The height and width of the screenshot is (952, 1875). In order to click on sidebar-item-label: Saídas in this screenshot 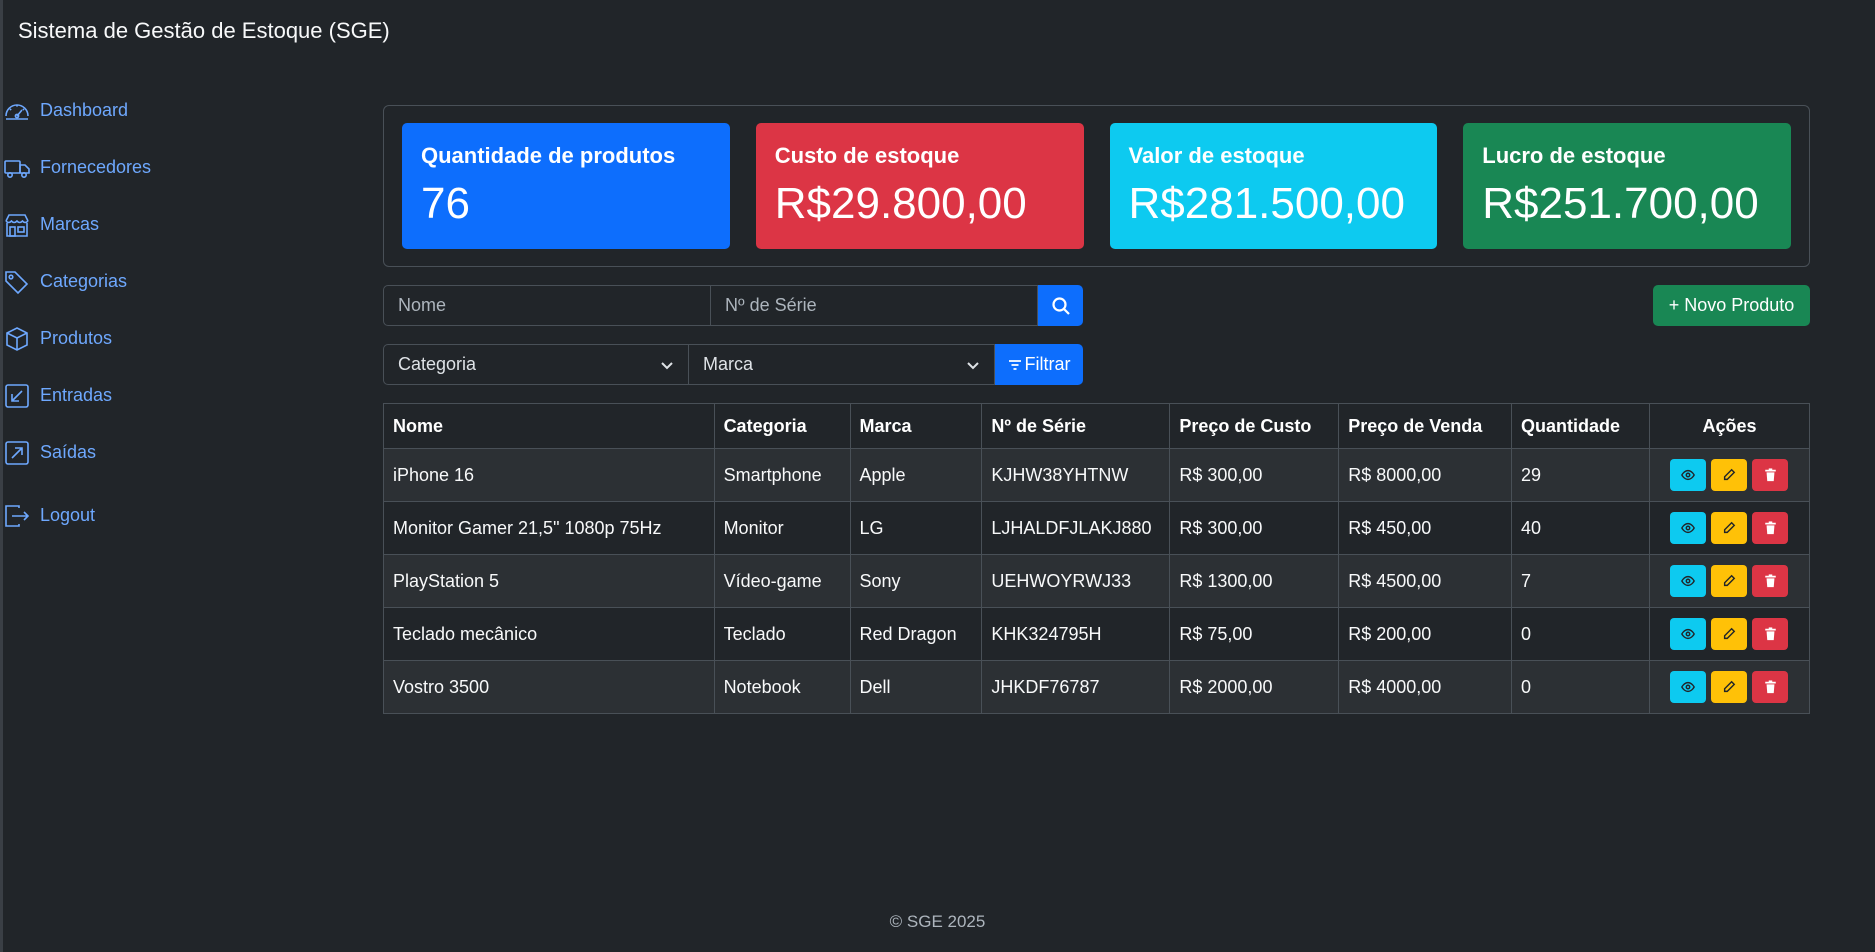, I will do `click(68, 452)`.